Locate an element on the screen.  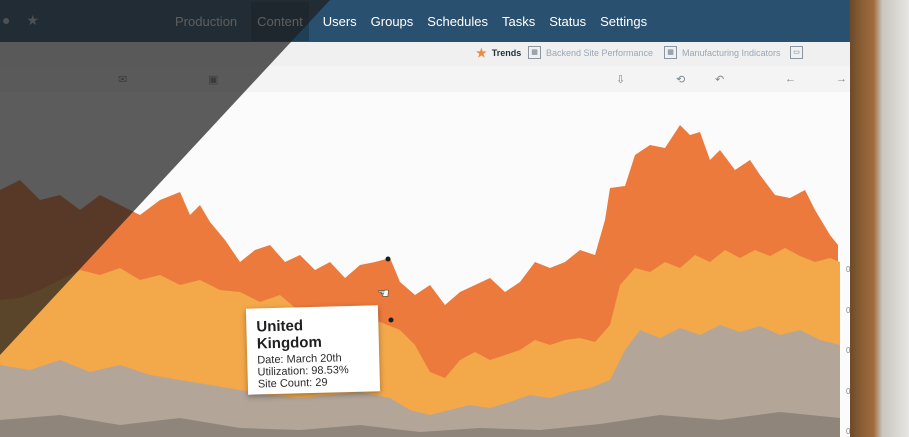
nav-item-schedules: Schedules is located at coordinates (457, 21).